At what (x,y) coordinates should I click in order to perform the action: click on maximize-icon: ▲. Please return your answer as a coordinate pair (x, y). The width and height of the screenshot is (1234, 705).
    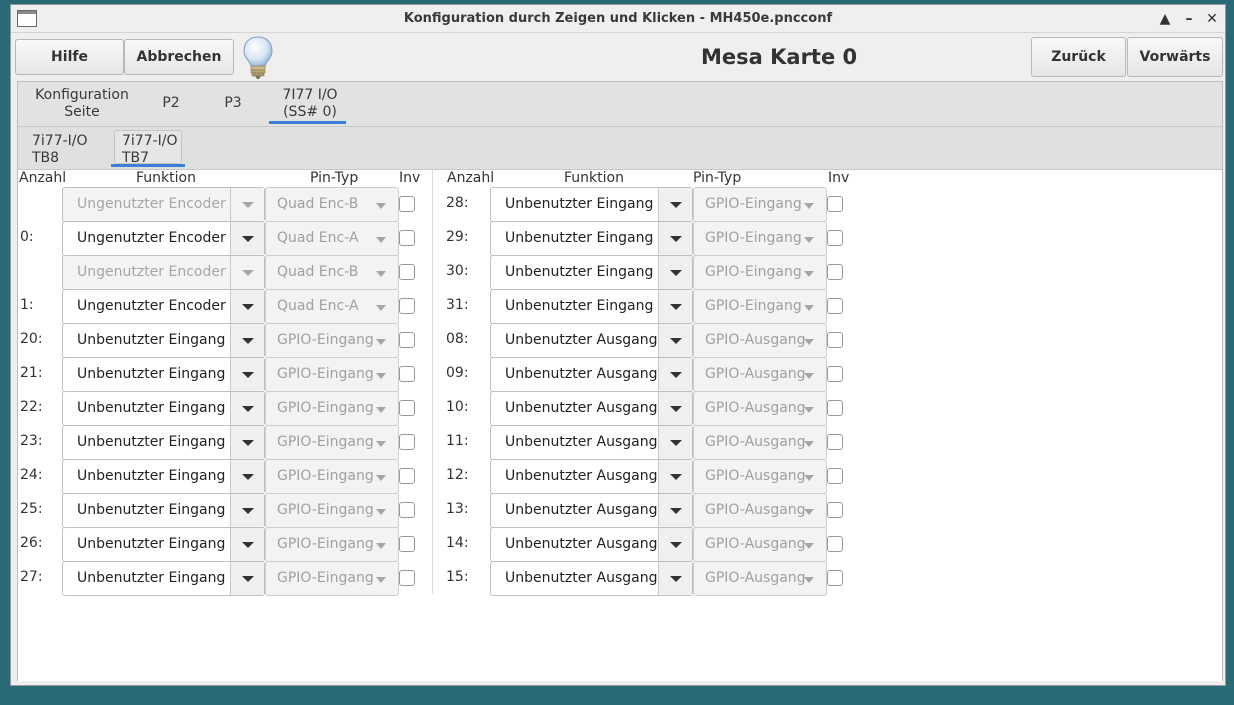
    Looking at the image, I should click on (1165, 19).